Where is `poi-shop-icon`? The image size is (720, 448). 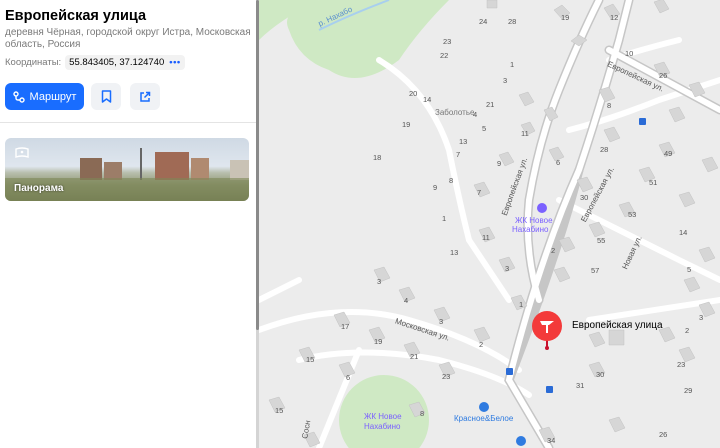 poi-shop-icon is located at coordinates (484, 407).